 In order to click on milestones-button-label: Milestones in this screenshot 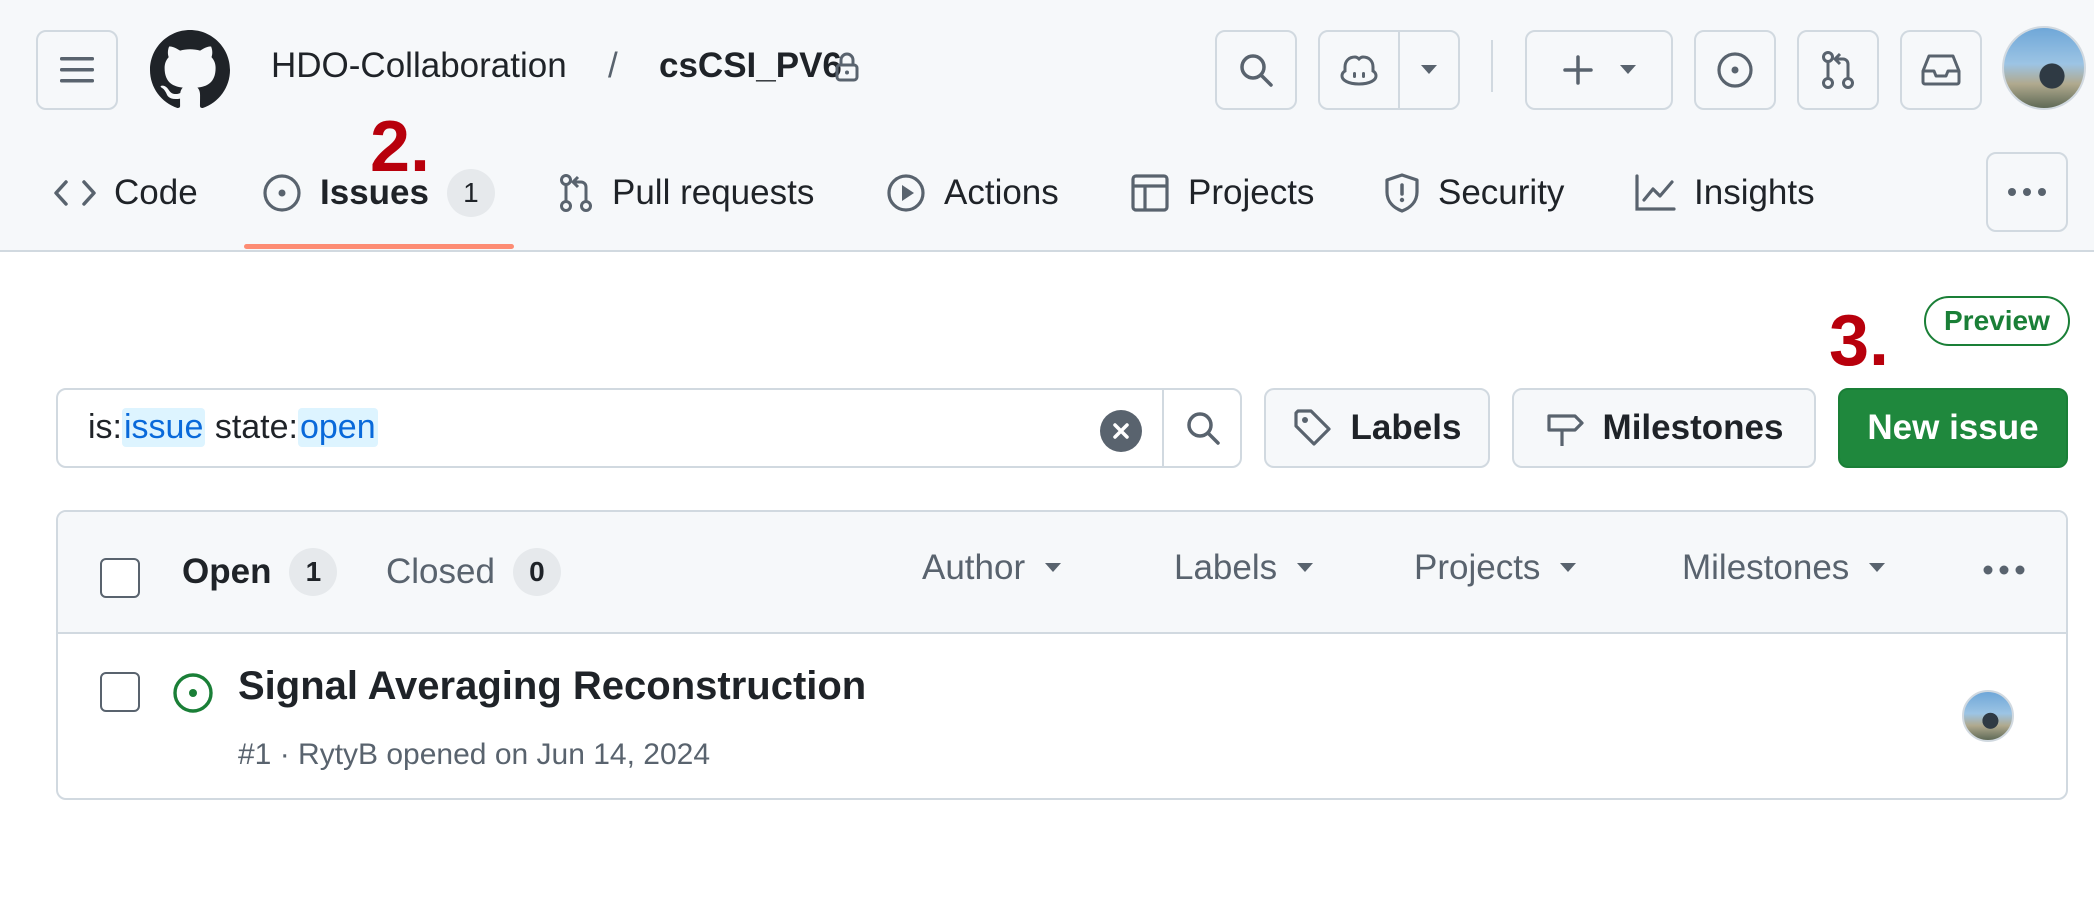, I will do `click(1693, 427)`.